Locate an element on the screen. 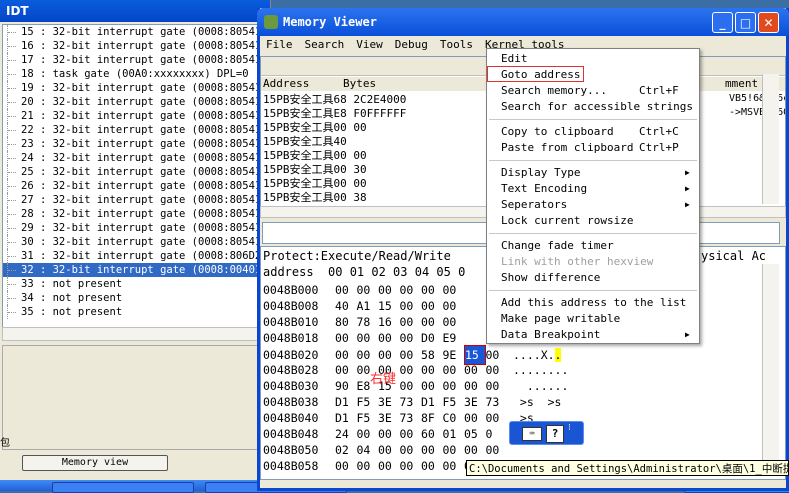 Image resolution: width=789 pixels, height=493 pixels. idt-entry-text: 30 : 32-bit interrupt gate (0008:805417 is located at coordinates (144, 242).